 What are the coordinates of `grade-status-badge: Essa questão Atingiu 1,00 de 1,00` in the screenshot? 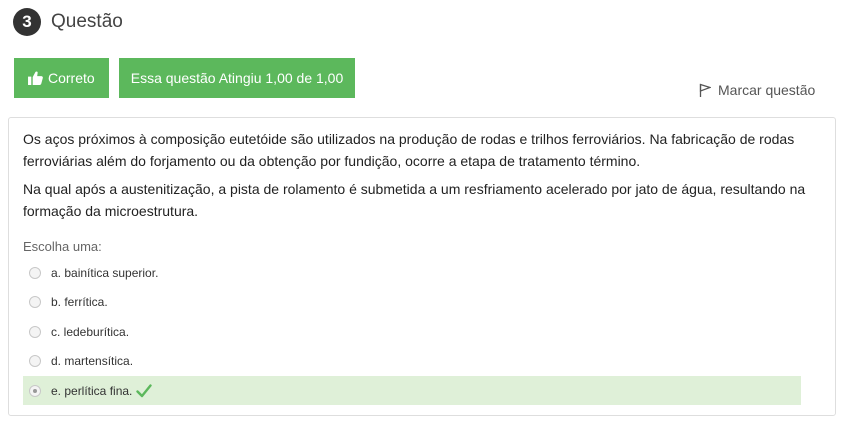 It's located at (237, 78).